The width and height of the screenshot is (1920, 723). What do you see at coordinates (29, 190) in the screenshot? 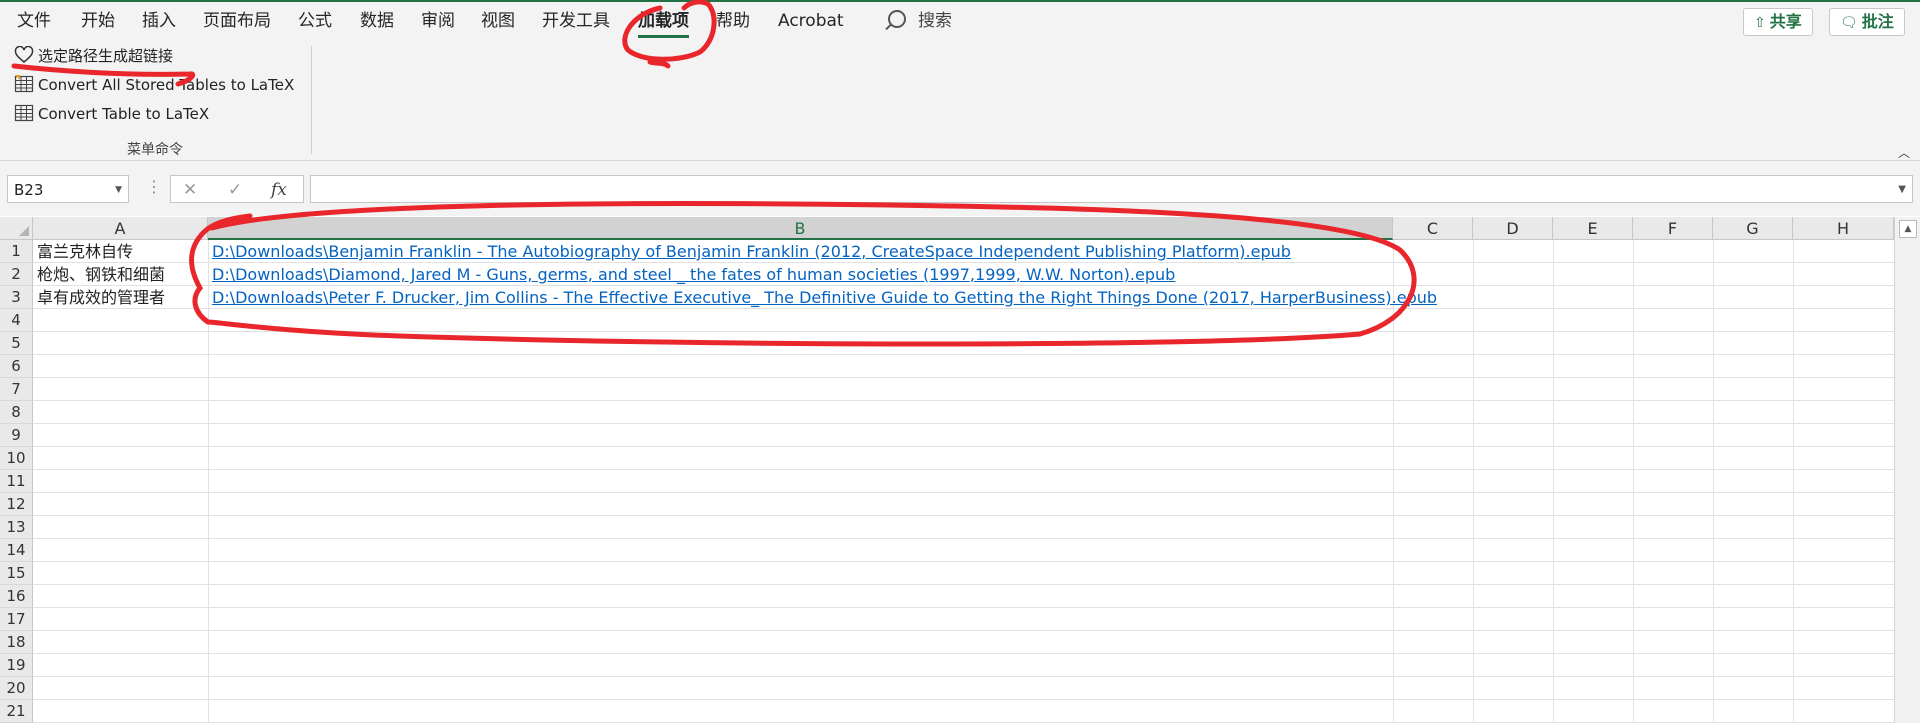
I see `name-box-value: B23` at bounding box center [29, 190].